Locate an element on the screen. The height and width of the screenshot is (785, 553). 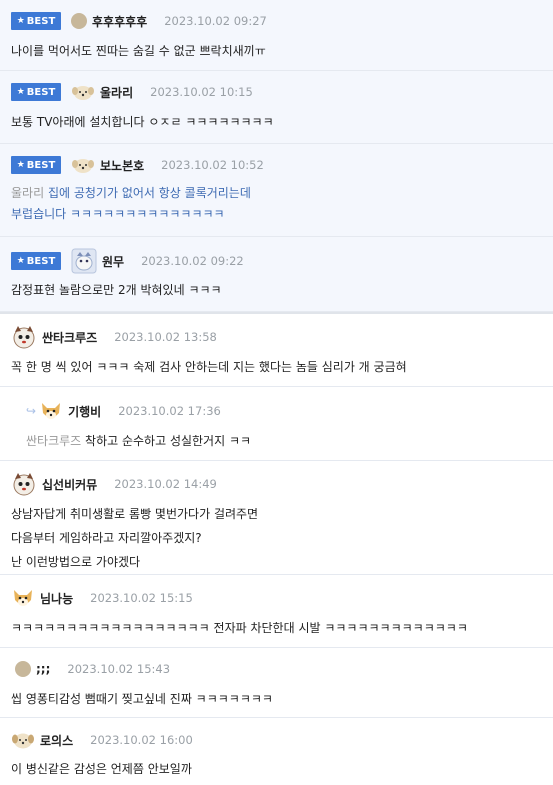
comment-text: 싼타크루즈 착하고 순수하고 성실한거지 ㅋㅋ is located at coordinates (289, 441).